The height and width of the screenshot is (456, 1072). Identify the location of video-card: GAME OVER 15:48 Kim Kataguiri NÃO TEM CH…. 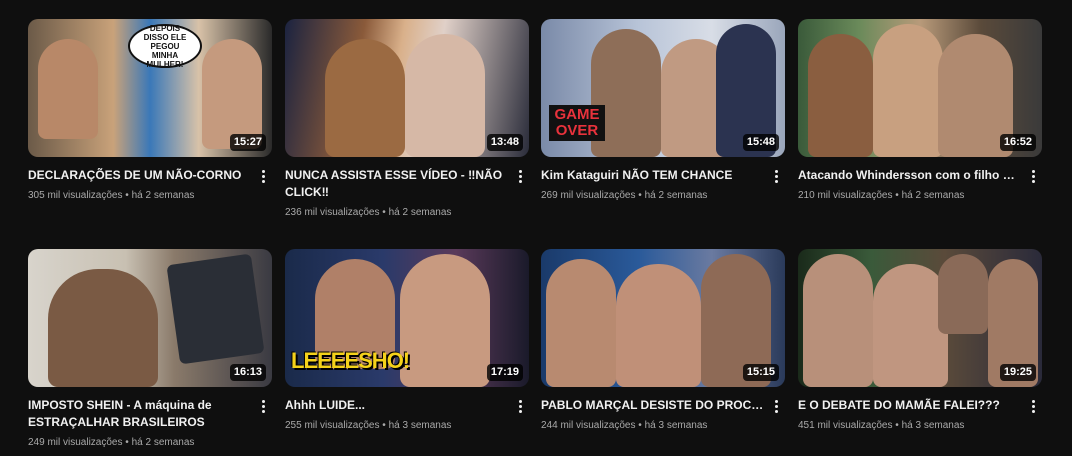
(663, 111).